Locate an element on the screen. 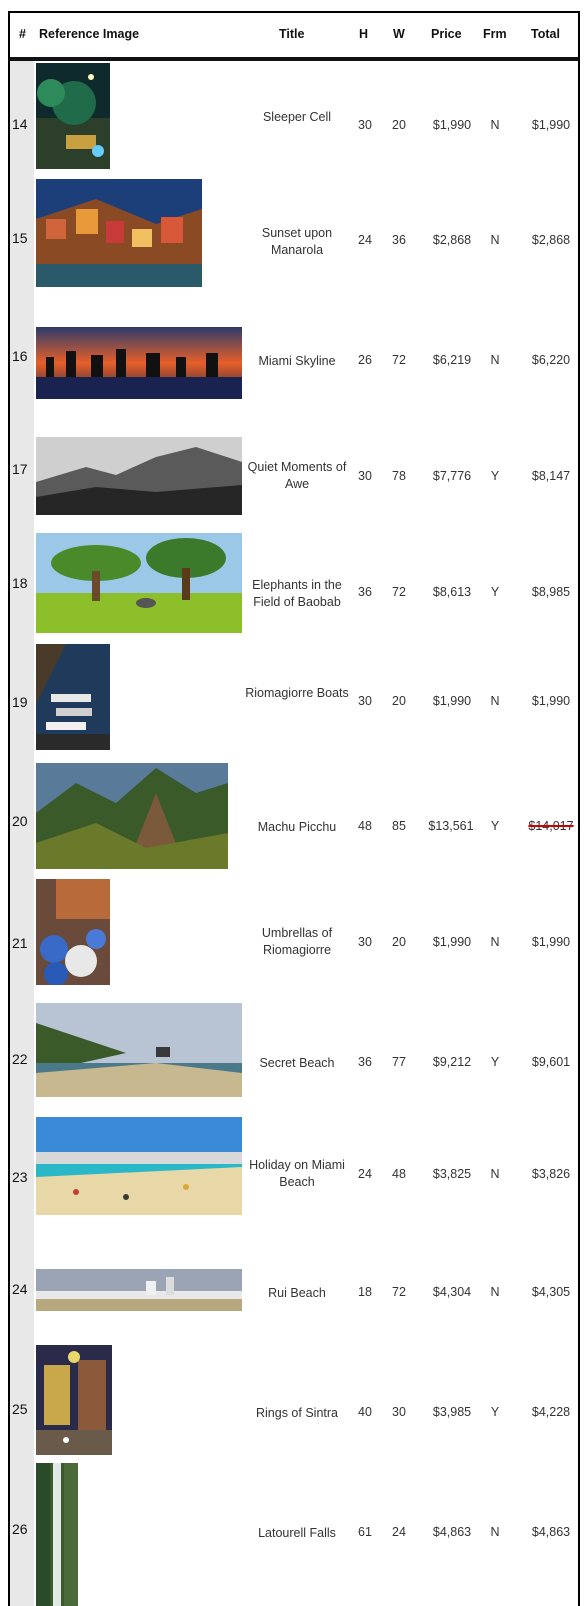  row-h: 61 is located at coordinates (365, 1532).